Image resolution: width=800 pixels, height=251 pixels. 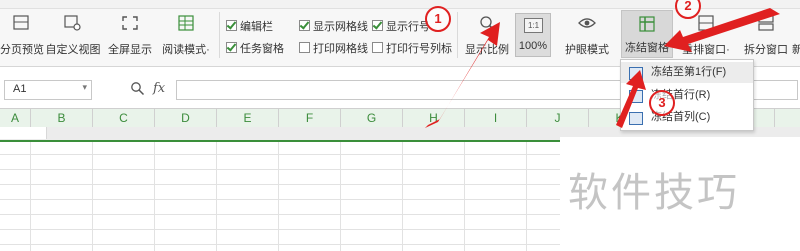 I want to click on menu-item-freeze-to-row-1: 冻结至第1行(F), so click(x=687, y=72).